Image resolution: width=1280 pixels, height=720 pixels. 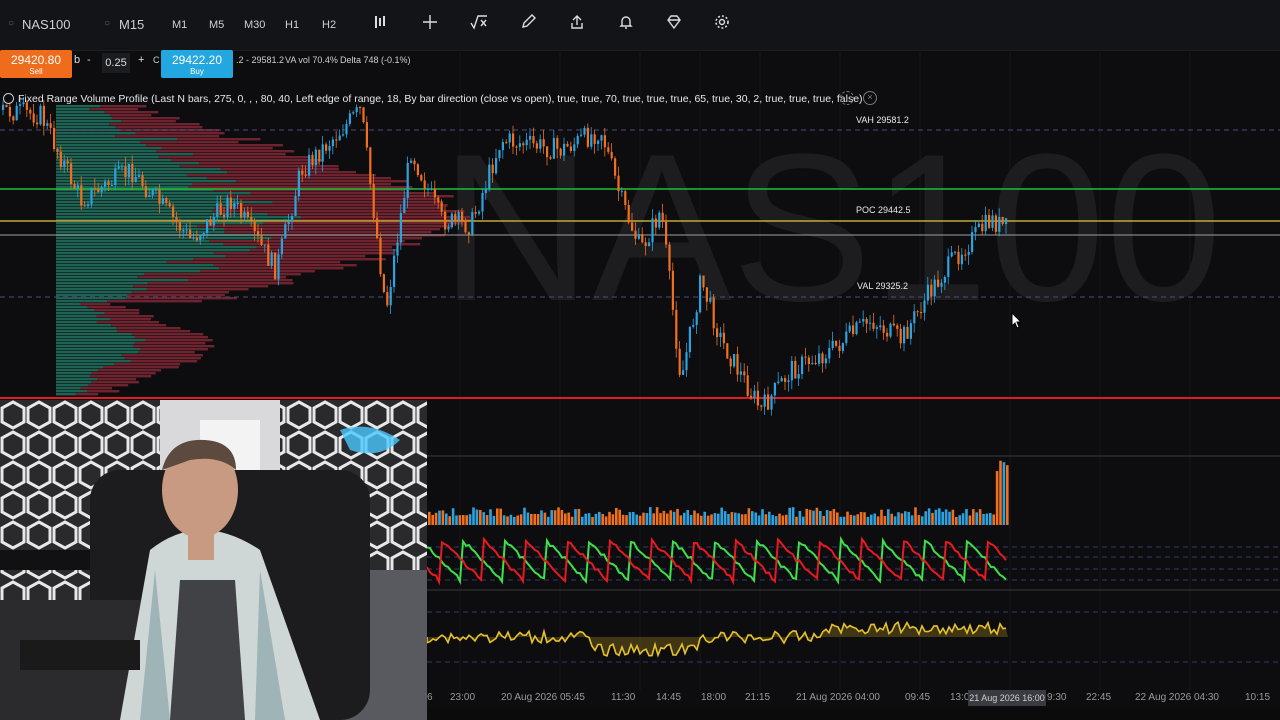 What do you see at coordinates (197, 64) in the screenshot?
I see `buy-button: 29422.20 Buy` at bounding box center [197, 64].